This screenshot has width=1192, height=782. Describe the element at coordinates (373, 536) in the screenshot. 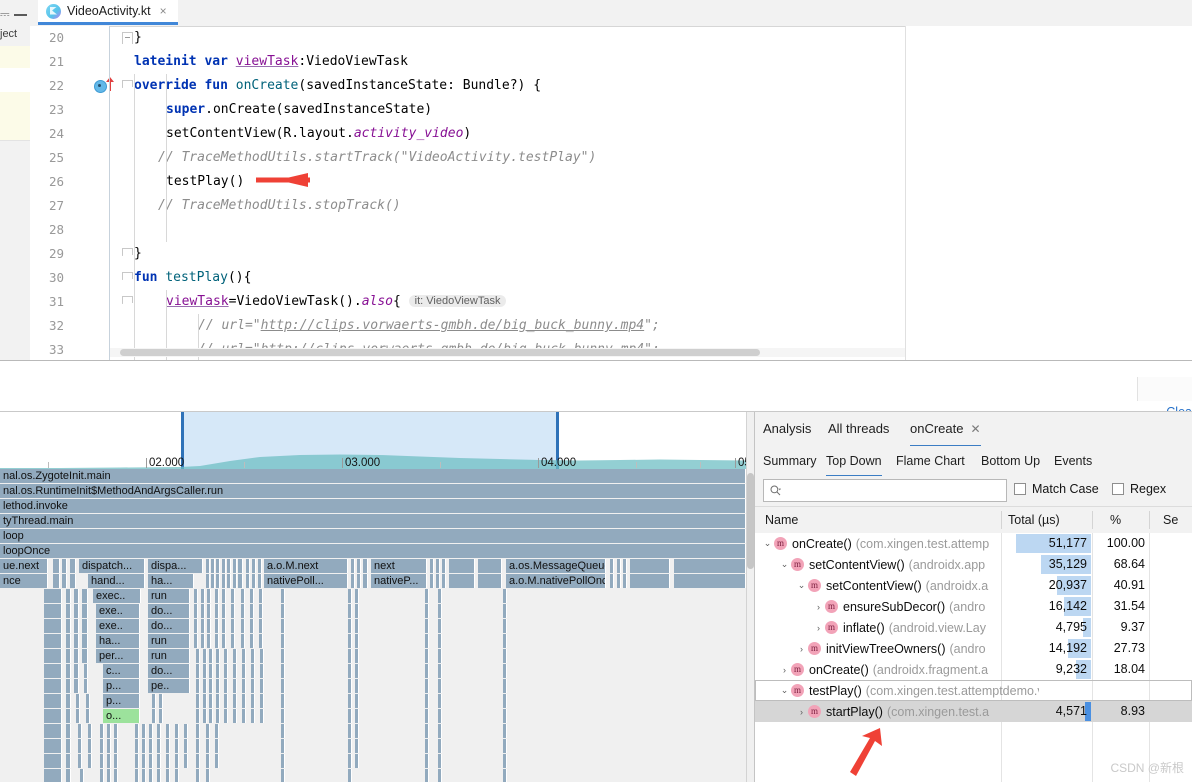

I see `flame-frame: loop` at that location.